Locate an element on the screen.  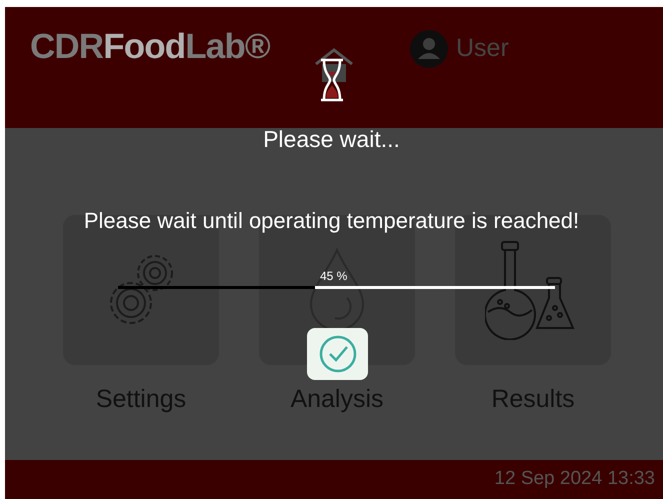
dialog-message: Please wait until operating temperature is reached! is located at coordinates (331, 221).